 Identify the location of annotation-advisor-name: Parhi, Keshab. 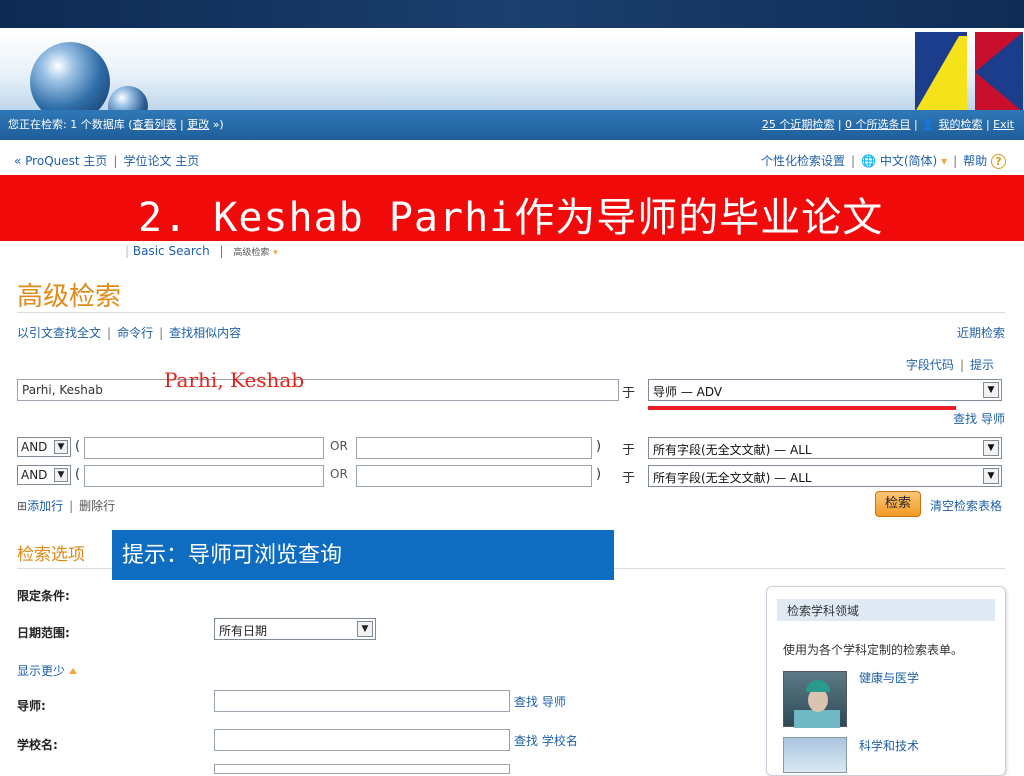
(234, 380).